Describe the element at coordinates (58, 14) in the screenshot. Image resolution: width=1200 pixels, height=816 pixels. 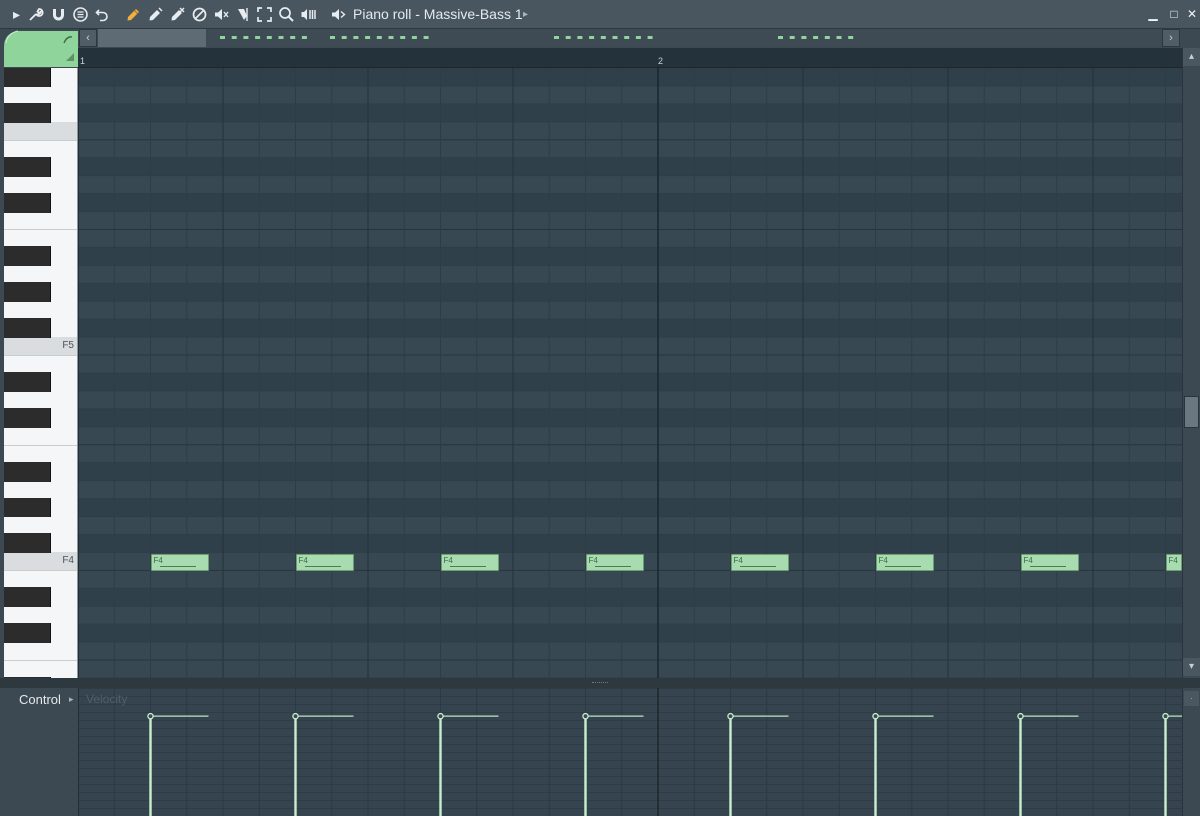
I see `magnet-icon` at that location.